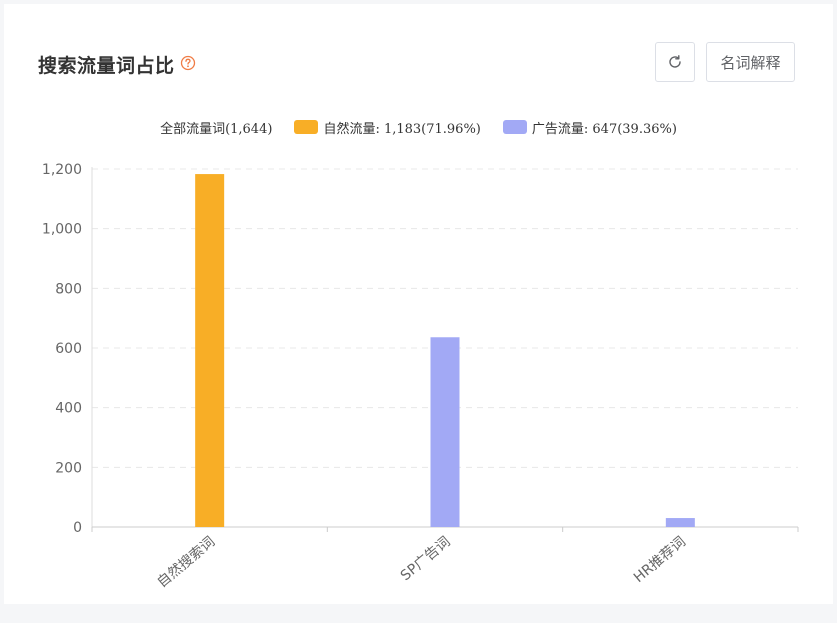 This screenshot has width=837, height=623. What do you see at coordinates (186, 562) in the screenshot?
I see `x-tick-label: 自然搜索词` at bounding box center [186, 562].